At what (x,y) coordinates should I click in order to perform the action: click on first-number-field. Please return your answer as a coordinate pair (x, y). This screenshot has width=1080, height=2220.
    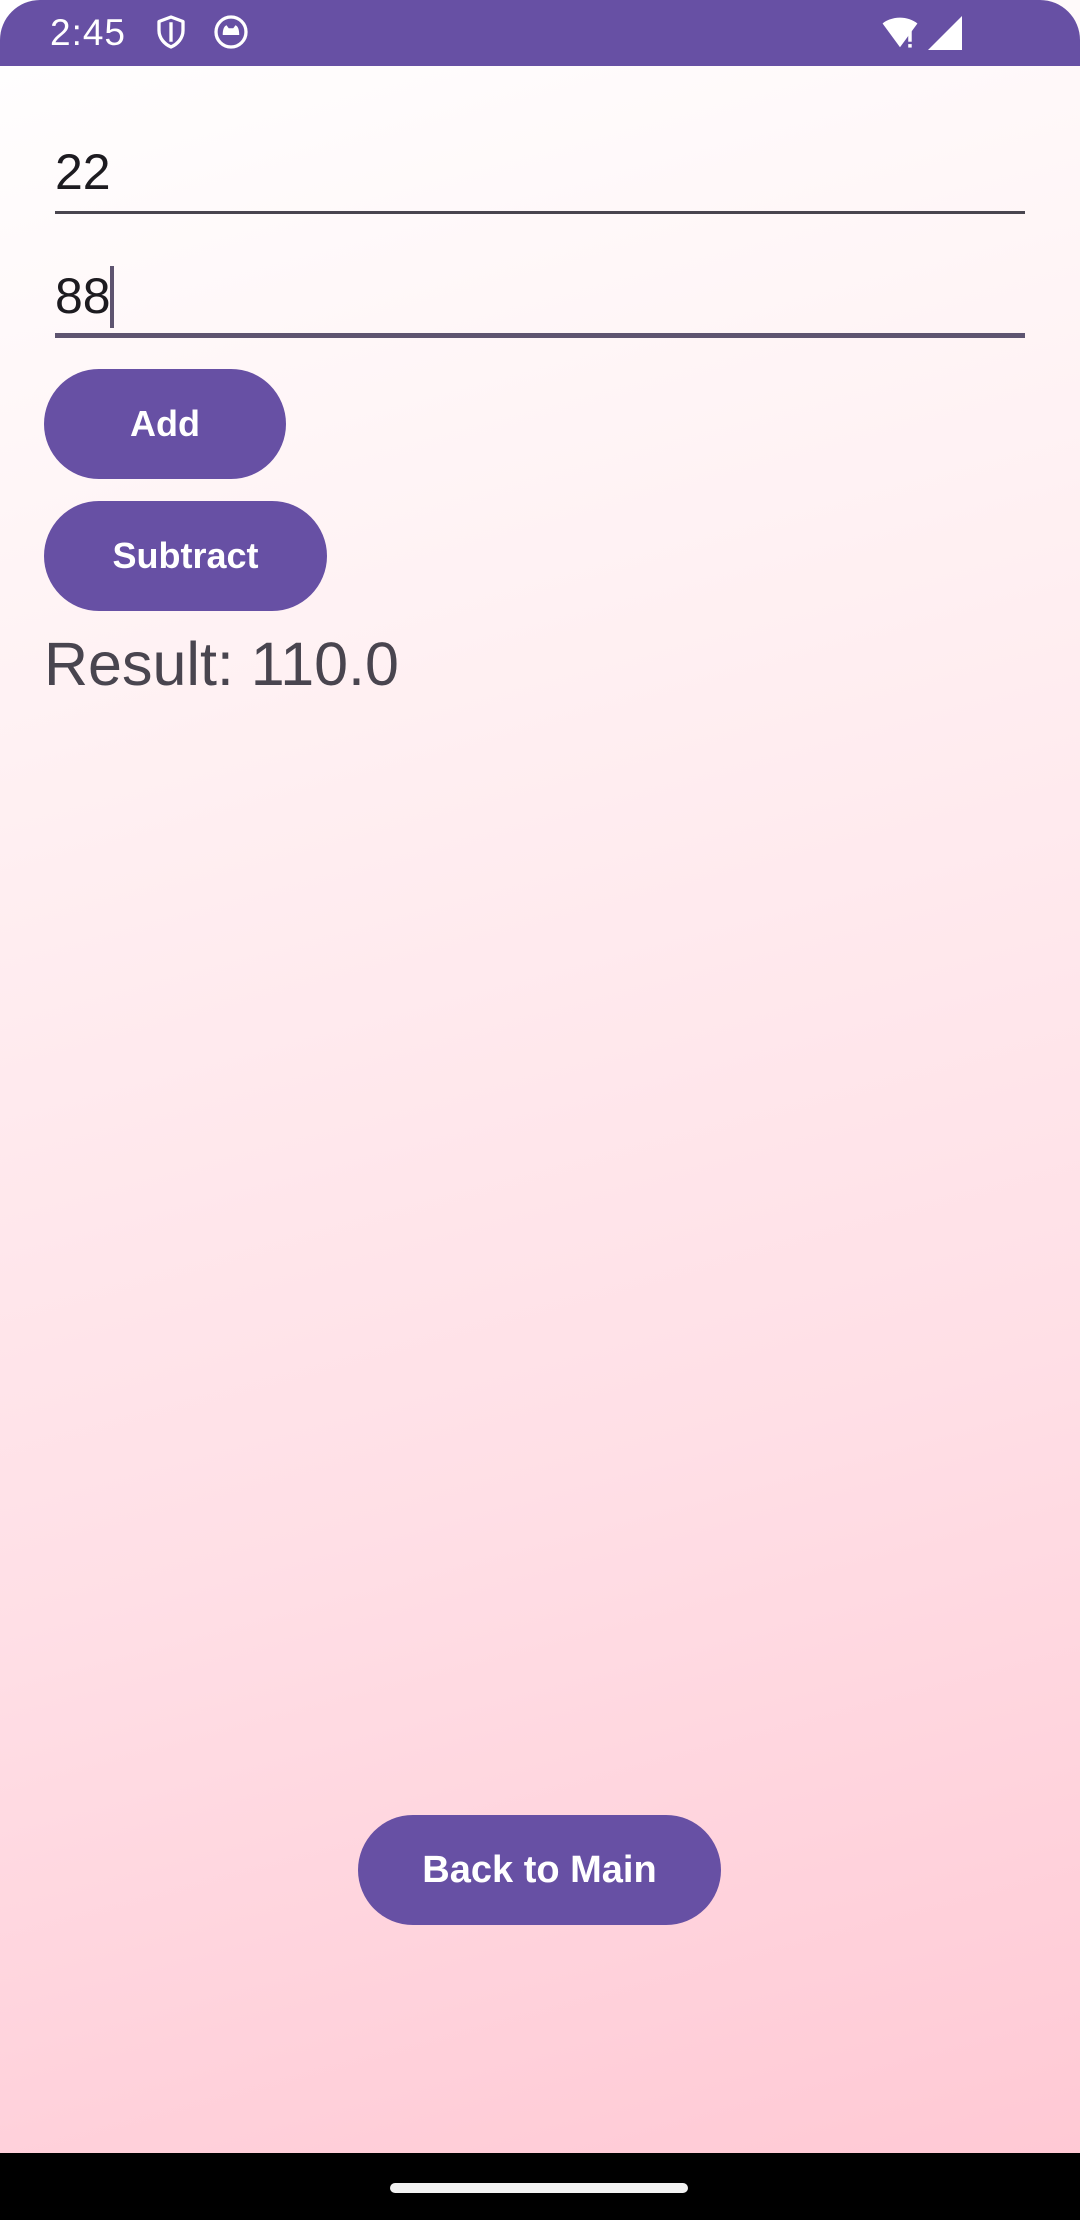
    Looking at the image, I should click on (540, 174).